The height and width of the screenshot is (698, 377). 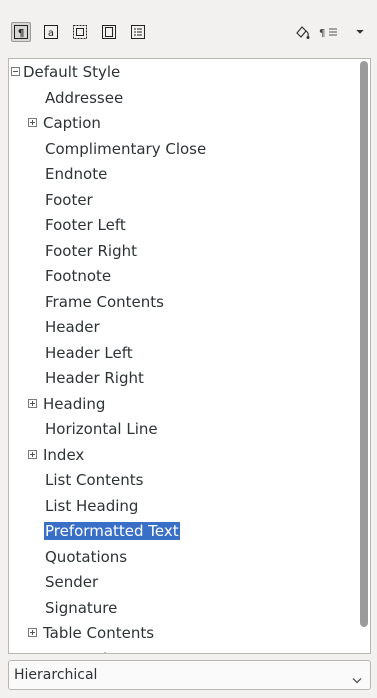 What do you see at coordinates (360, 32) in the screenshot?
I see `dropdown-arrow-icon` at bounding box center [360, 32].